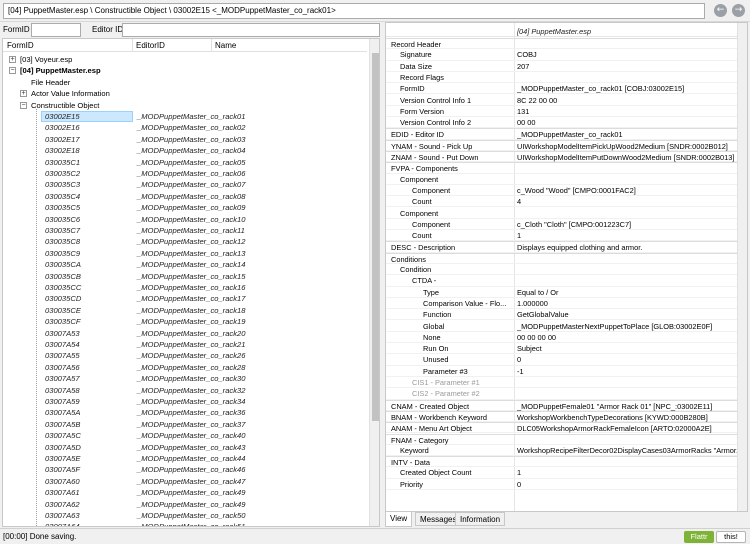 The height and width of the screenshot is (544, 750). I want to click on tree-record-row: 03007A54 _MODPuppetMaster_co_rack21, so click(185, 344).